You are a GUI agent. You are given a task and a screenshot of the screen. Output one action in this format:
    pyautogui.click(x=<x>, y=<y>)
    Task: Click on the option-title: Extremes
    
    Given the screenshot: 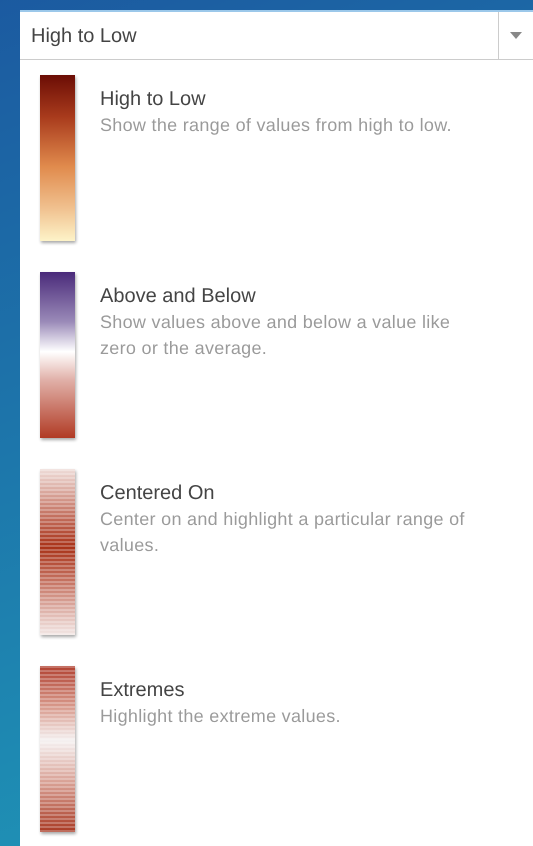 What is the action you would take?
    pyautogui.click(x=143, y=690)
    